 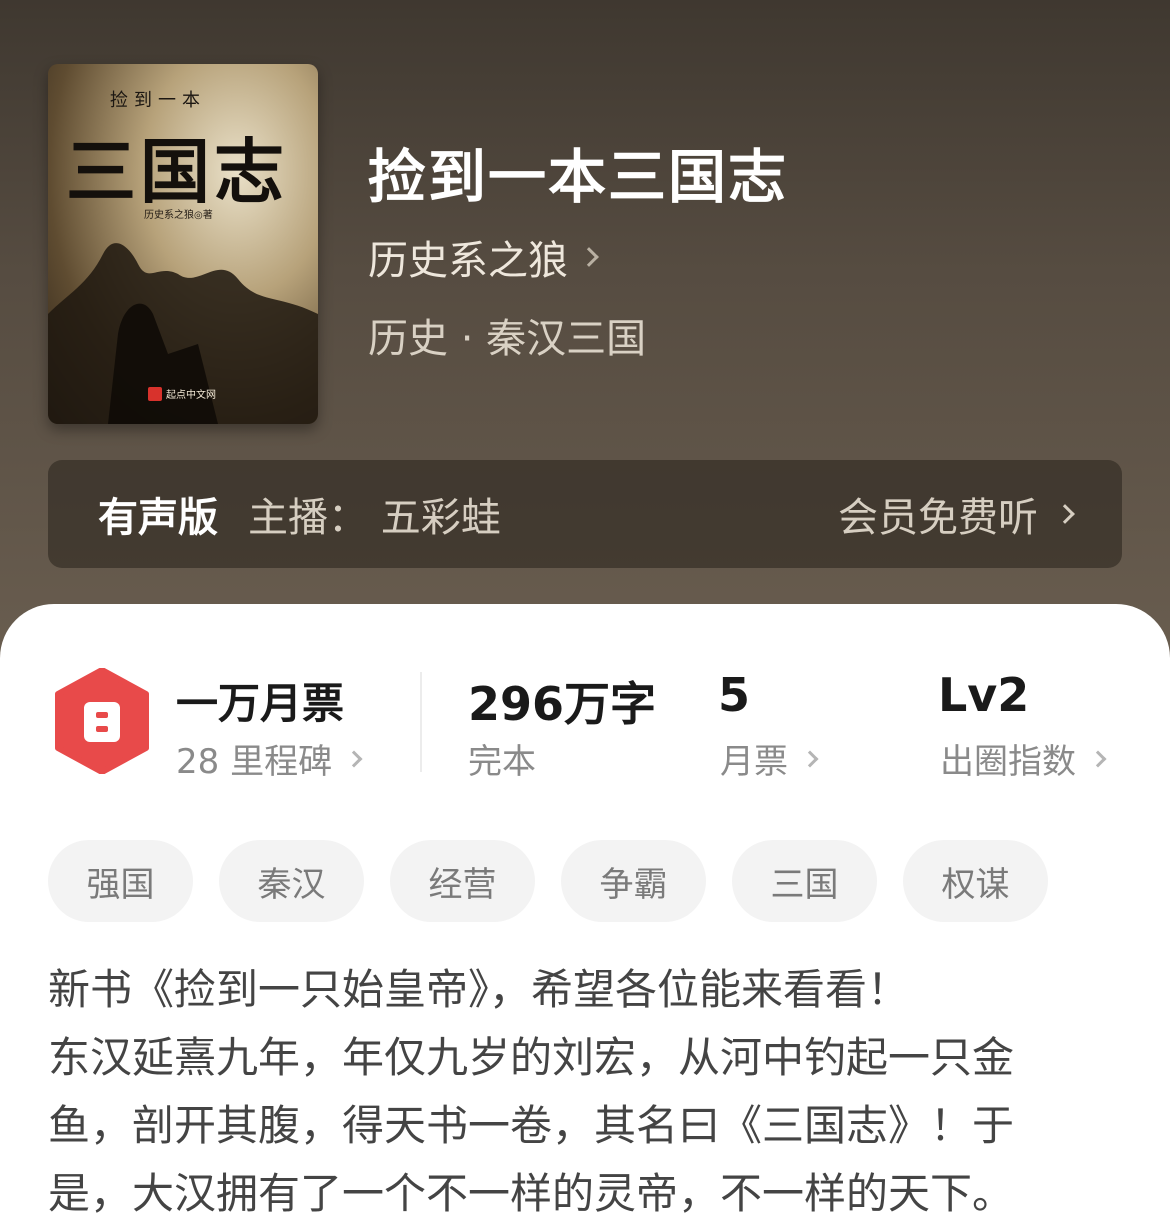 What do you see at coordinates (421, 722) in the screenshot?
I see `stats-divider` at bounding box center [421, 722].